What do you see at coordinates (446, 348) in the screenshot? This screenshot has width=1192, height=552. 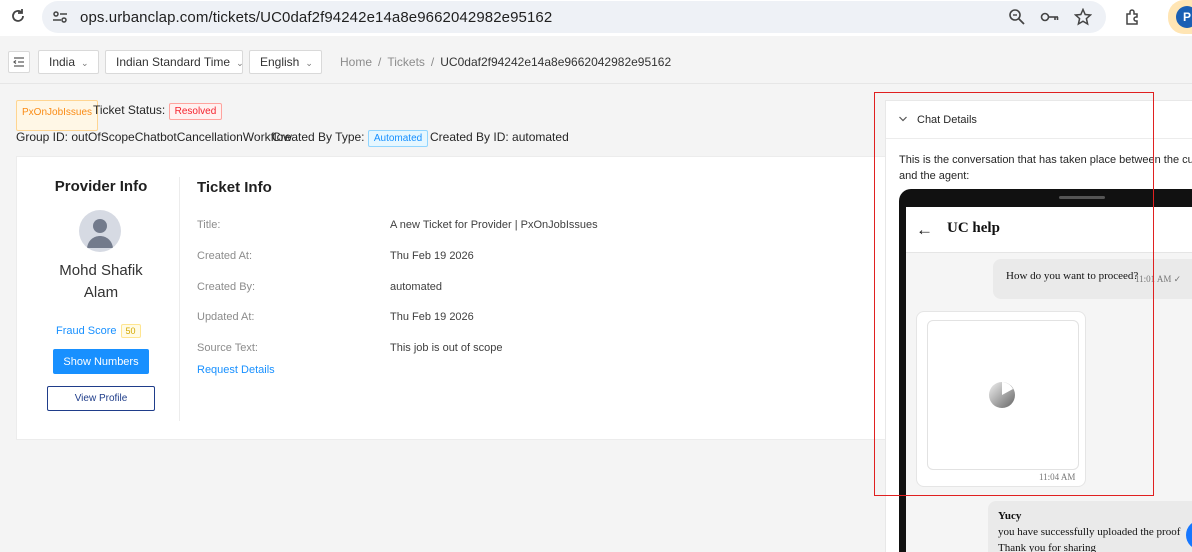 I see `ticket-field-value: This job is out of scope` at bounding box center [446, 348].